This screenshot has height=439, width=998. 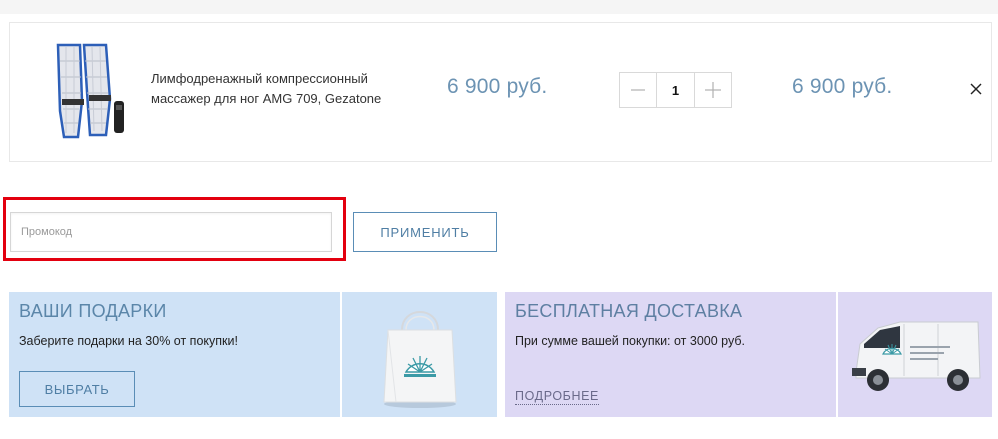 I want to click on leg-massager-image, so click(x=89, y=91).